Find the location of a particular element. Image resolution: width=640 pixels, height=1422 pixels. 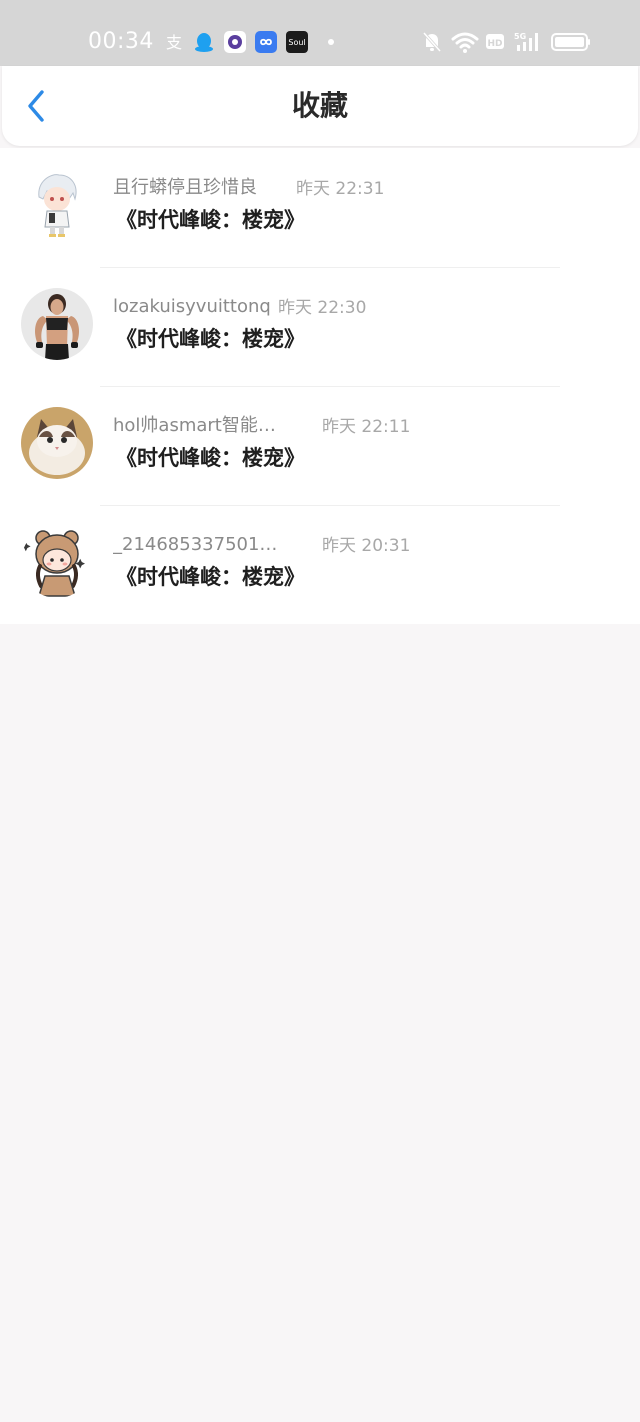

username: lozakuisyvuittonq is located at coordinates (192, 306).